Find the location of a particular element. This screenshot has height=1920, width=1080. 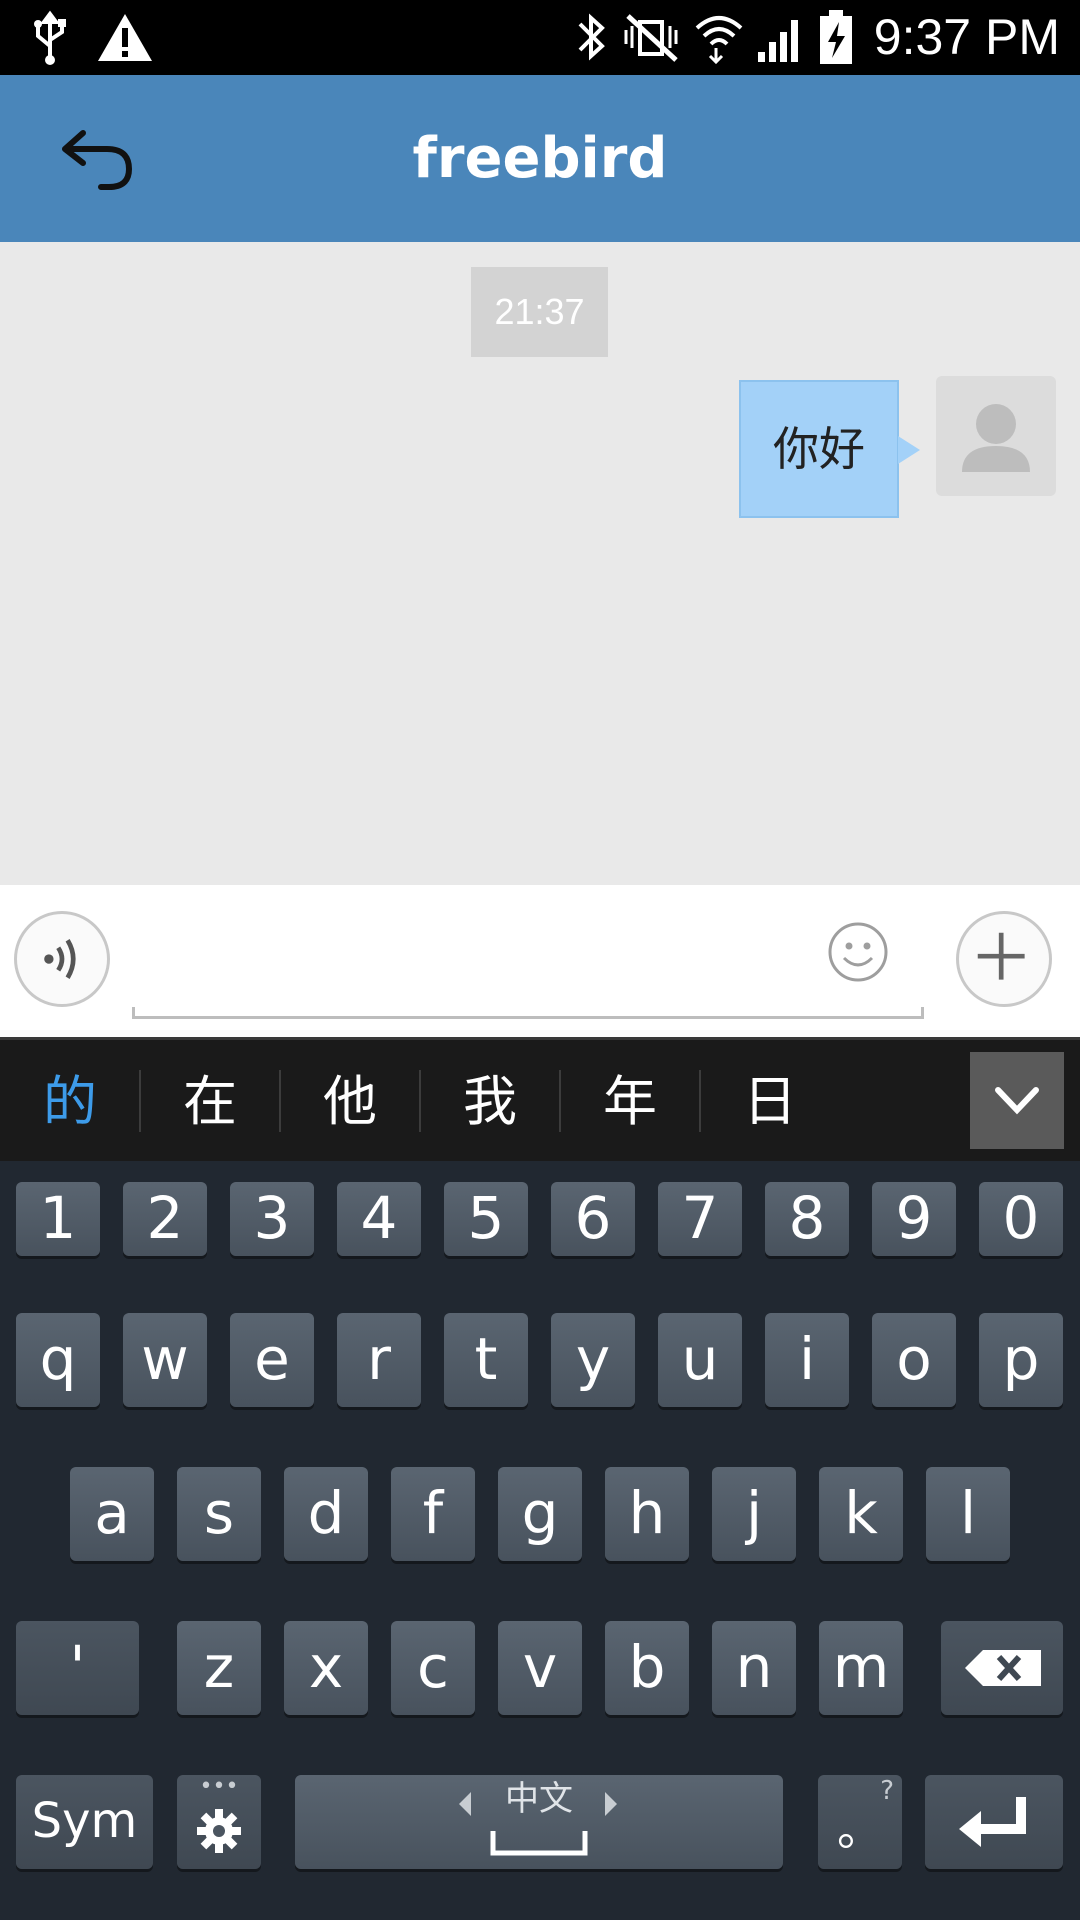

key-o: o is located at coordinates (914, 1360).